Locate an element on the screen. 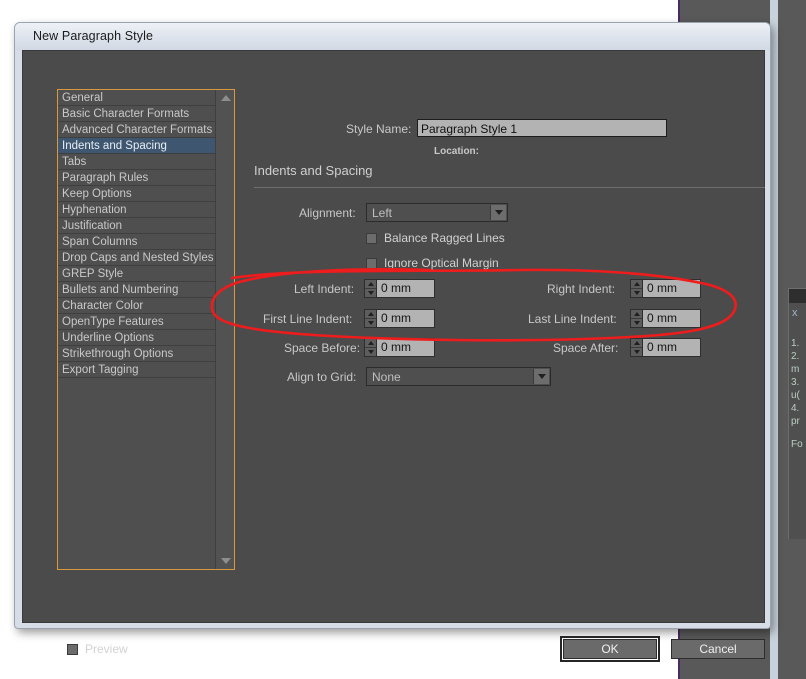  right-indent-stepper is located at coordinates (636, 288).